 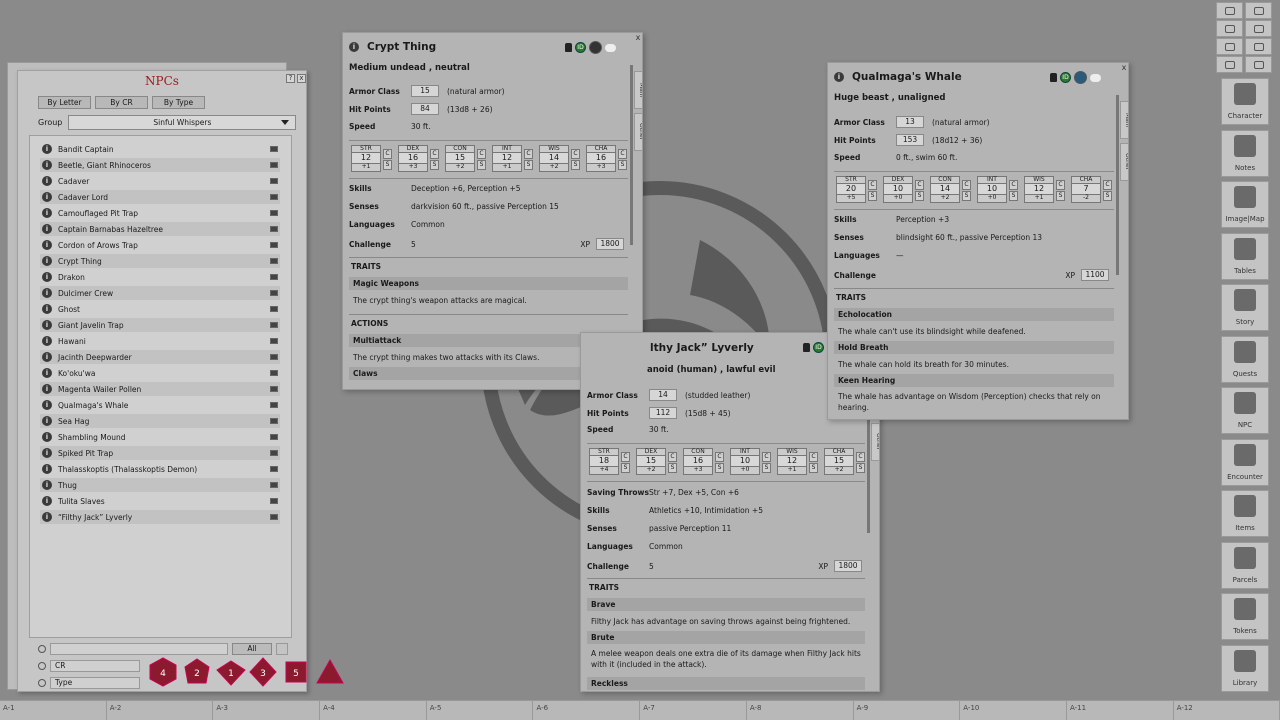 I want to click on scrollbar, so click(x=1117, y=185).